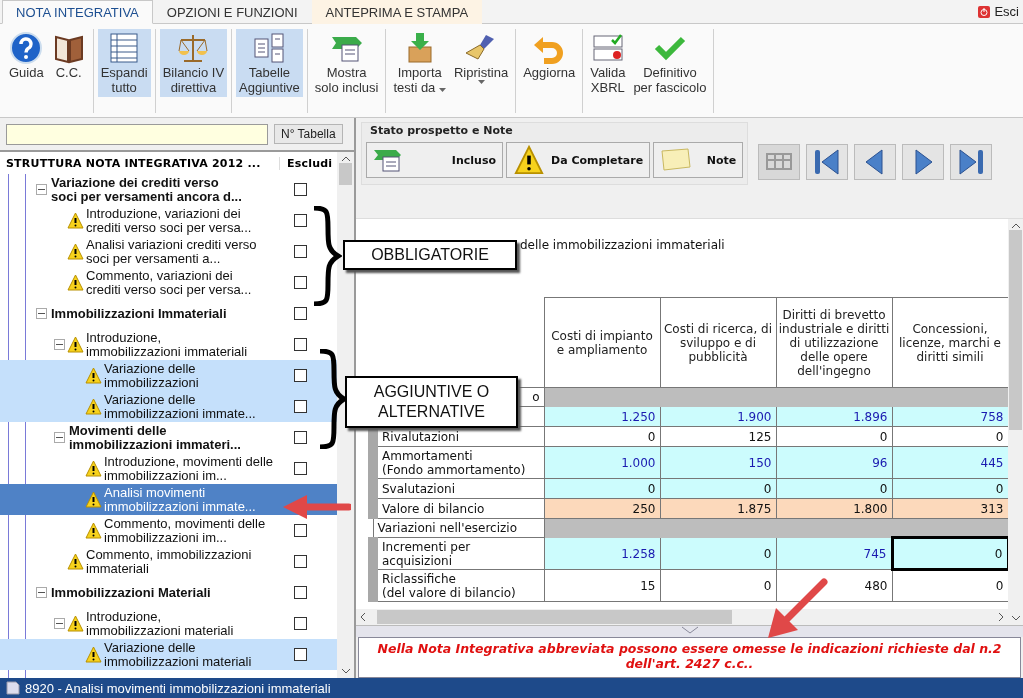 The image size is (1023, 698). What do you see at coordinates (1015, 618) in the screenshot?
I see `scroll-down-icon` at bounding box center [1015, 618].